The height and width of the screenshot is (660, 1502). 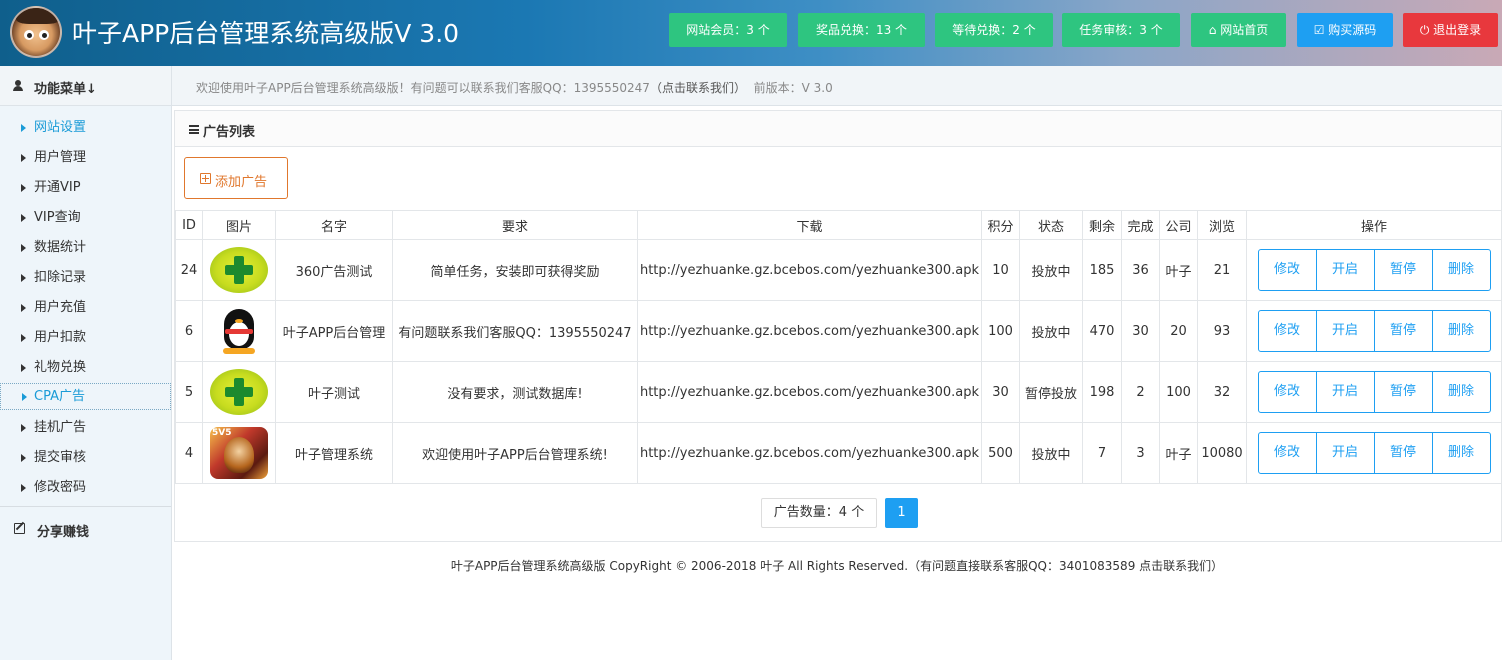 I want to click on cell-remaining: 198, so click(x=1102, y=392).